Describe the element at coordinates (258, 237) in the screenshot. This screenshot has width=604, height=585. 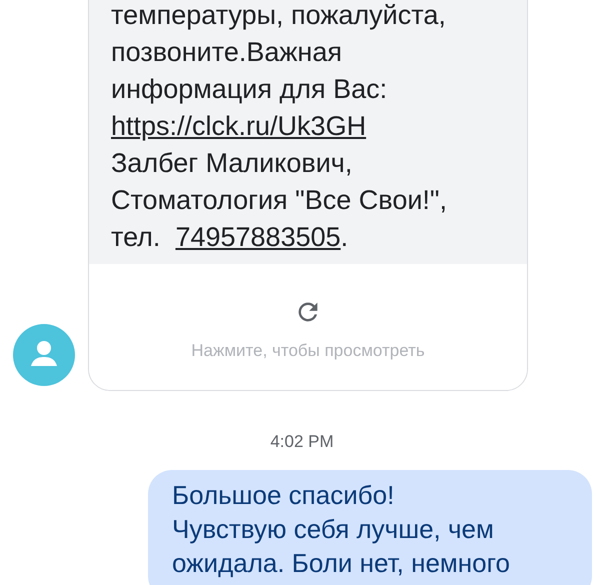
I see `message-link: 74957883505` at that location.